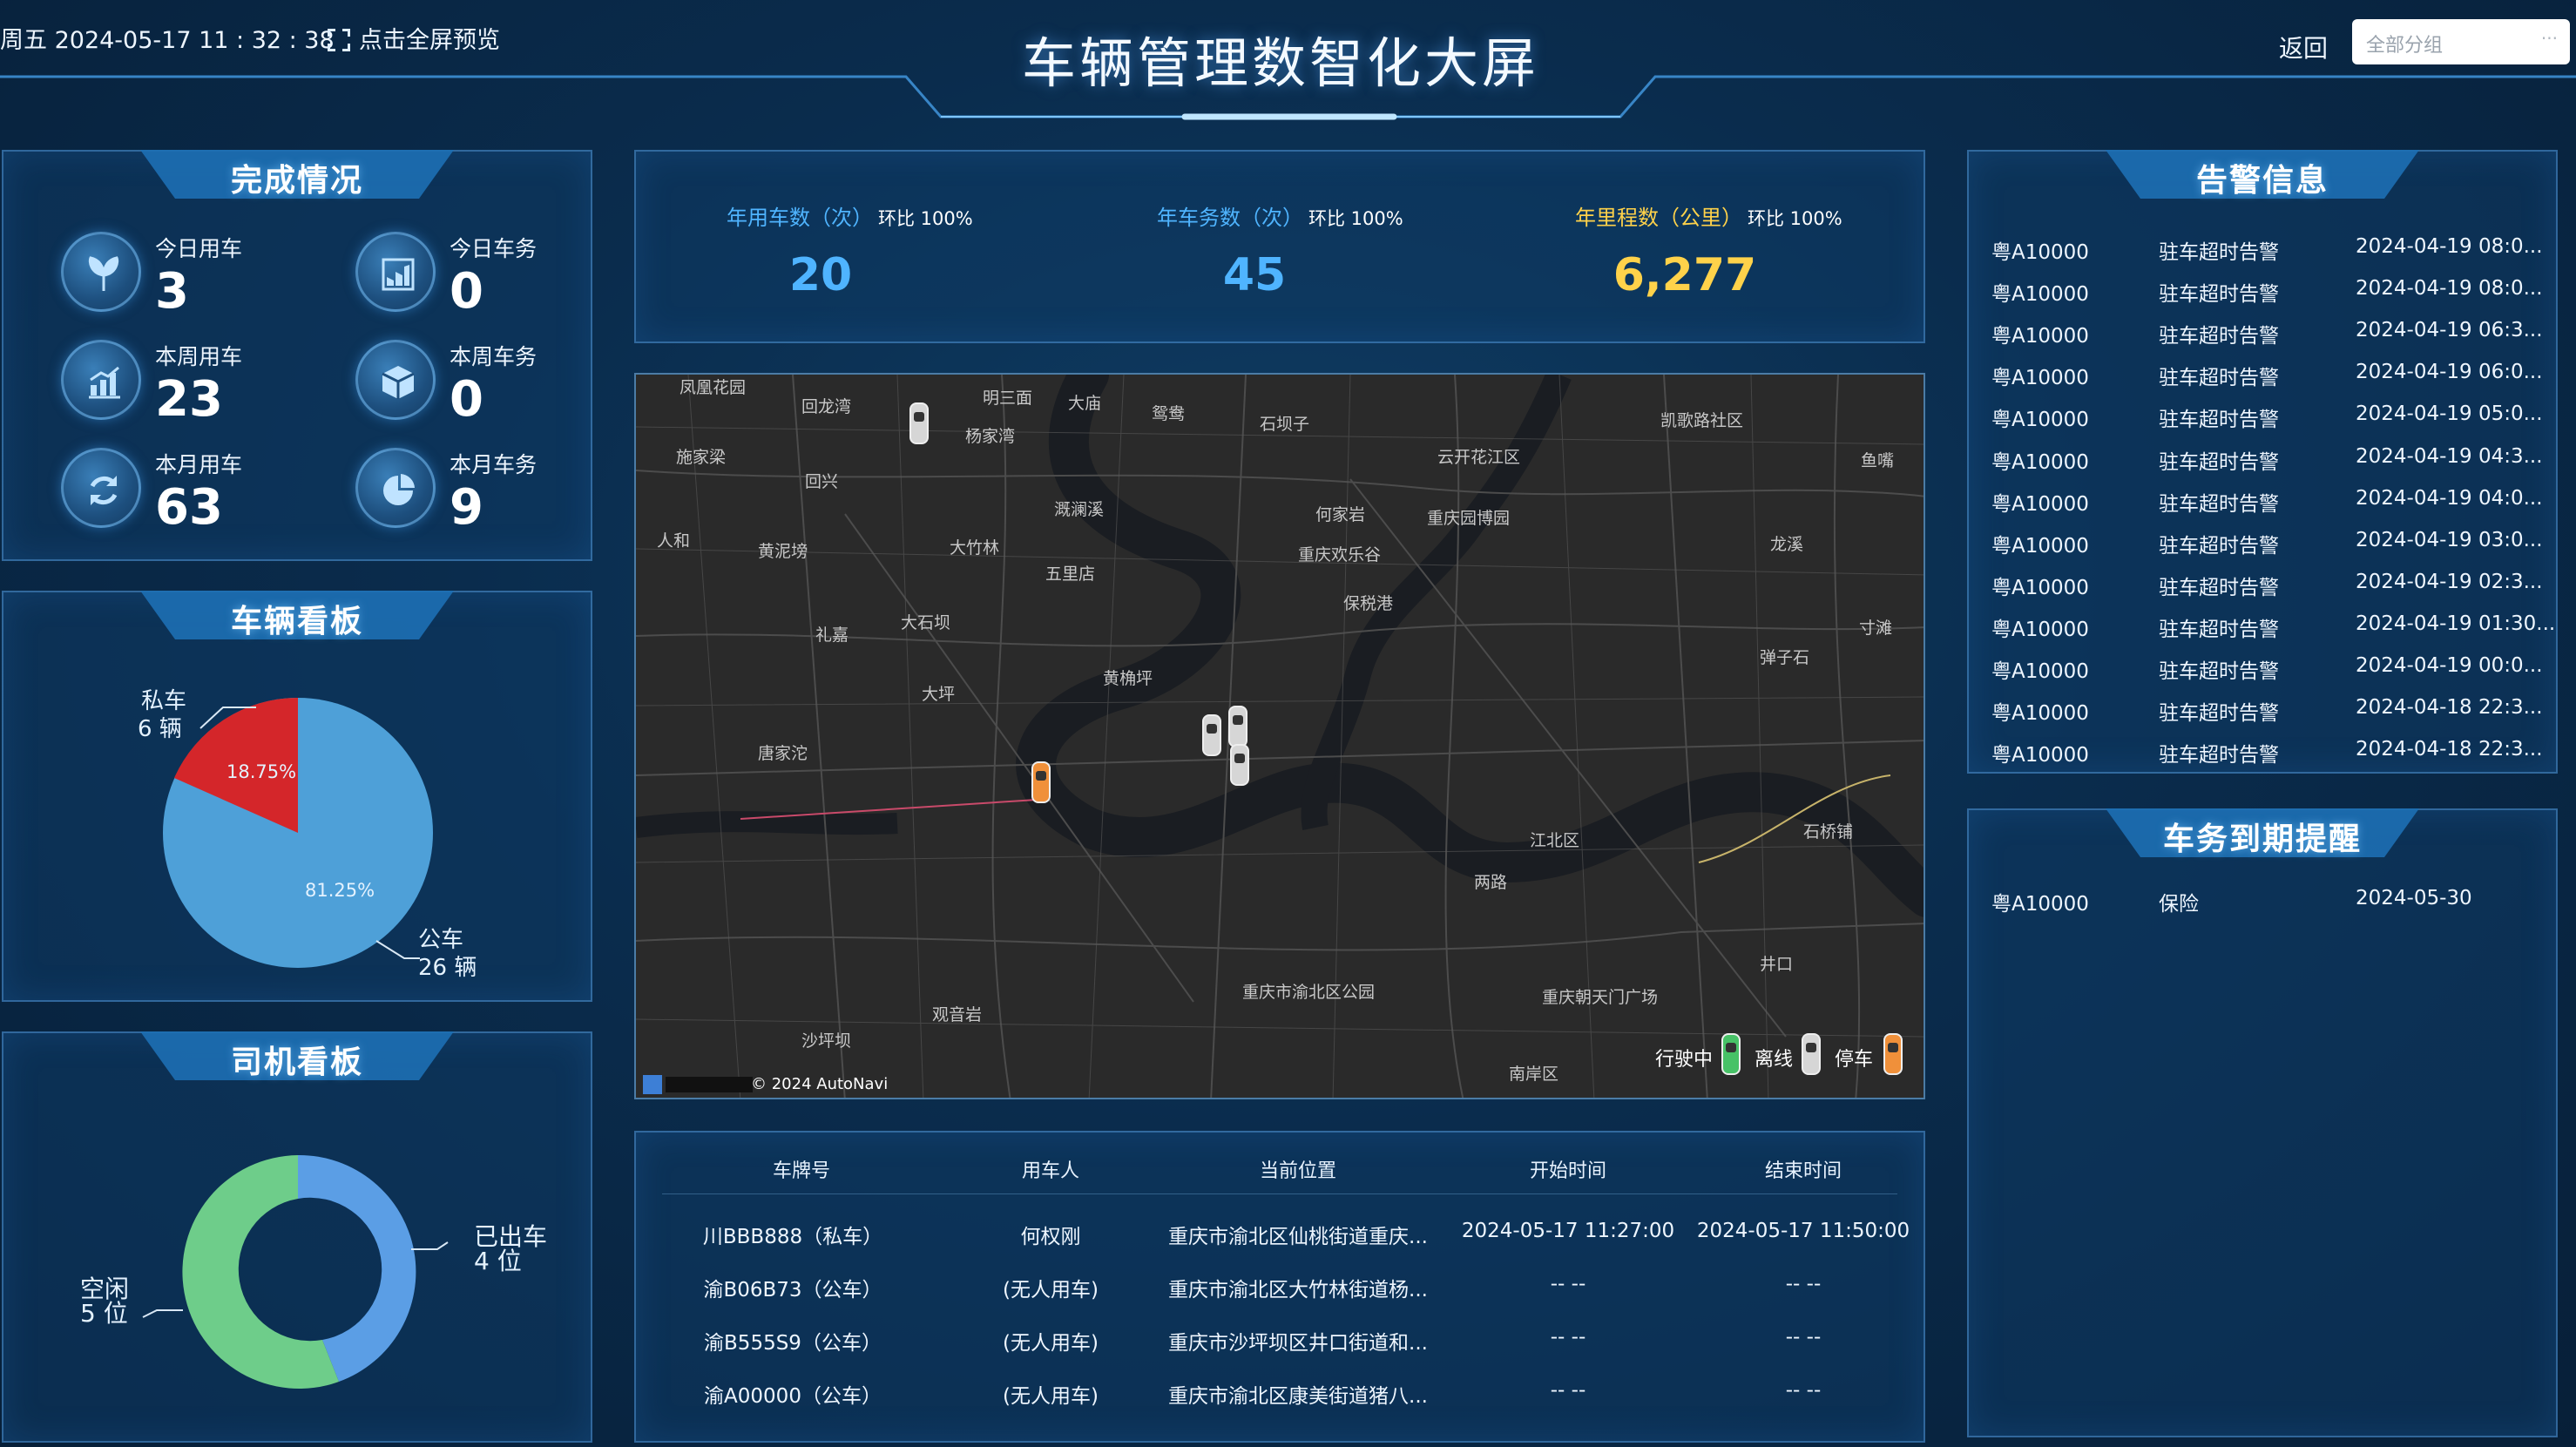  I want to click on plate-cell: 川BBB888（私车）, so click(792, 1237).